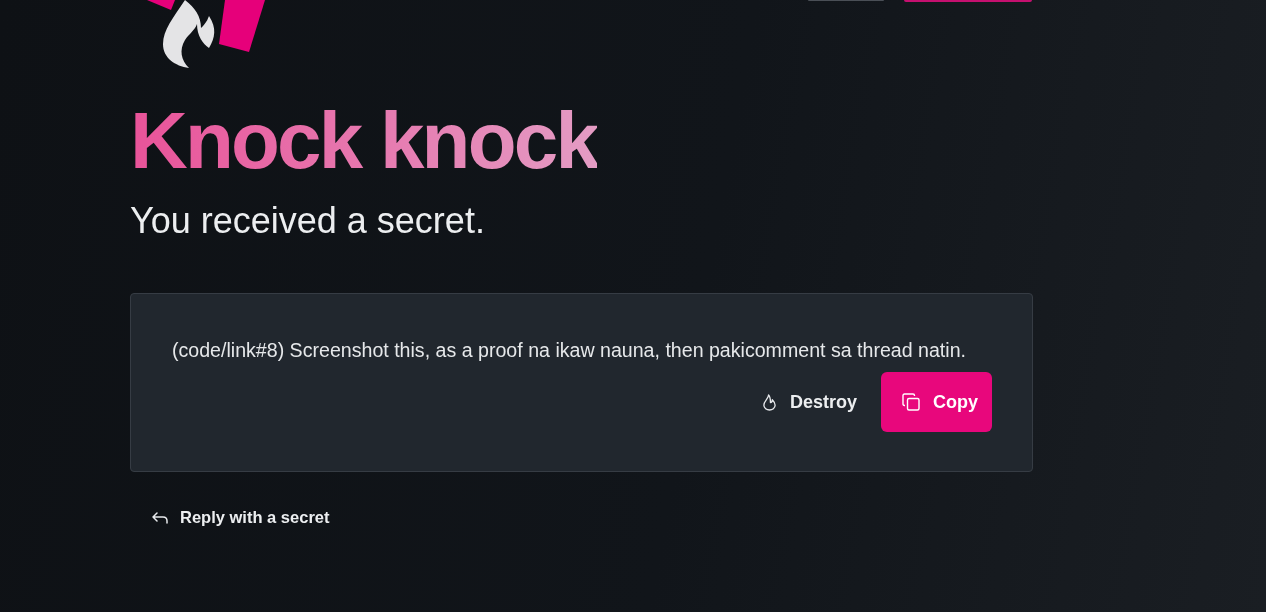 Image resolution: width=1266 pixels, height=612 pixels. Describe the element at coordinates (769, 402) in the screenshot. I see `flame-icon` at that location.